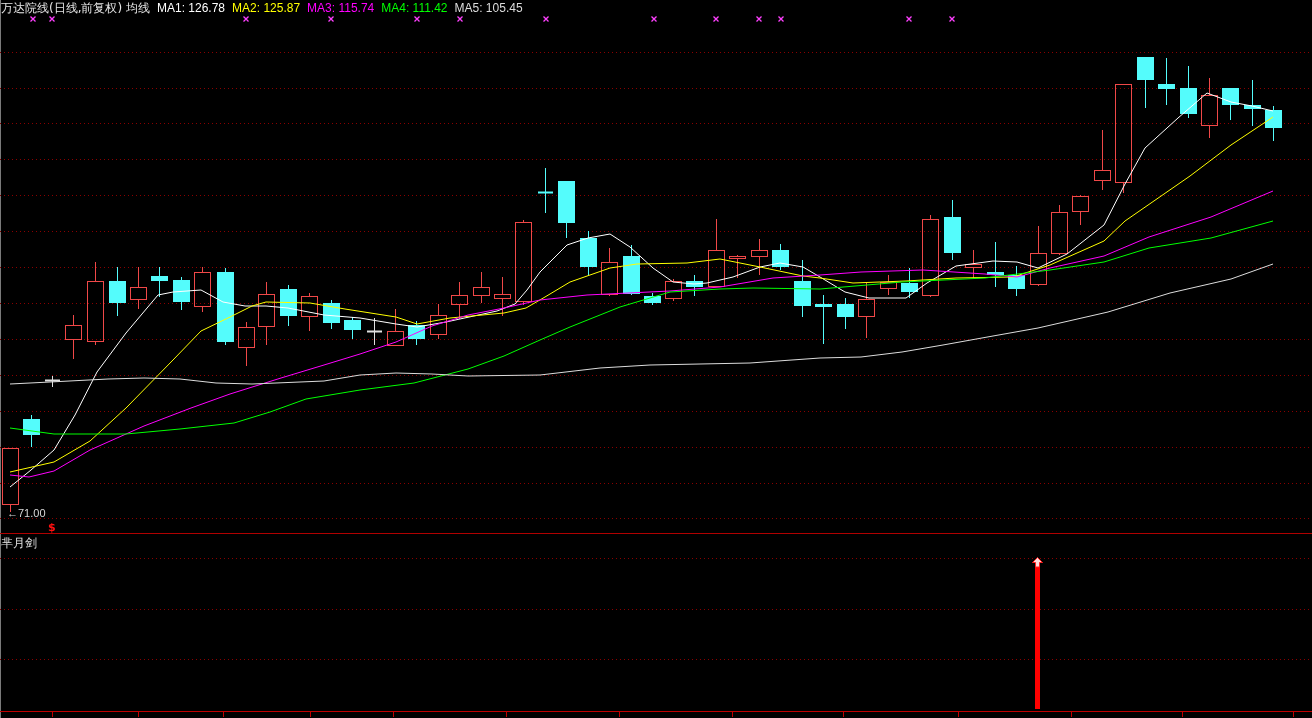 Image resolution: width=1312 pixels, height=718 pixels. Describe the element at coordinates (18, 542) in the screenshot. I see `indicator-title: 芈月剑` at that location.